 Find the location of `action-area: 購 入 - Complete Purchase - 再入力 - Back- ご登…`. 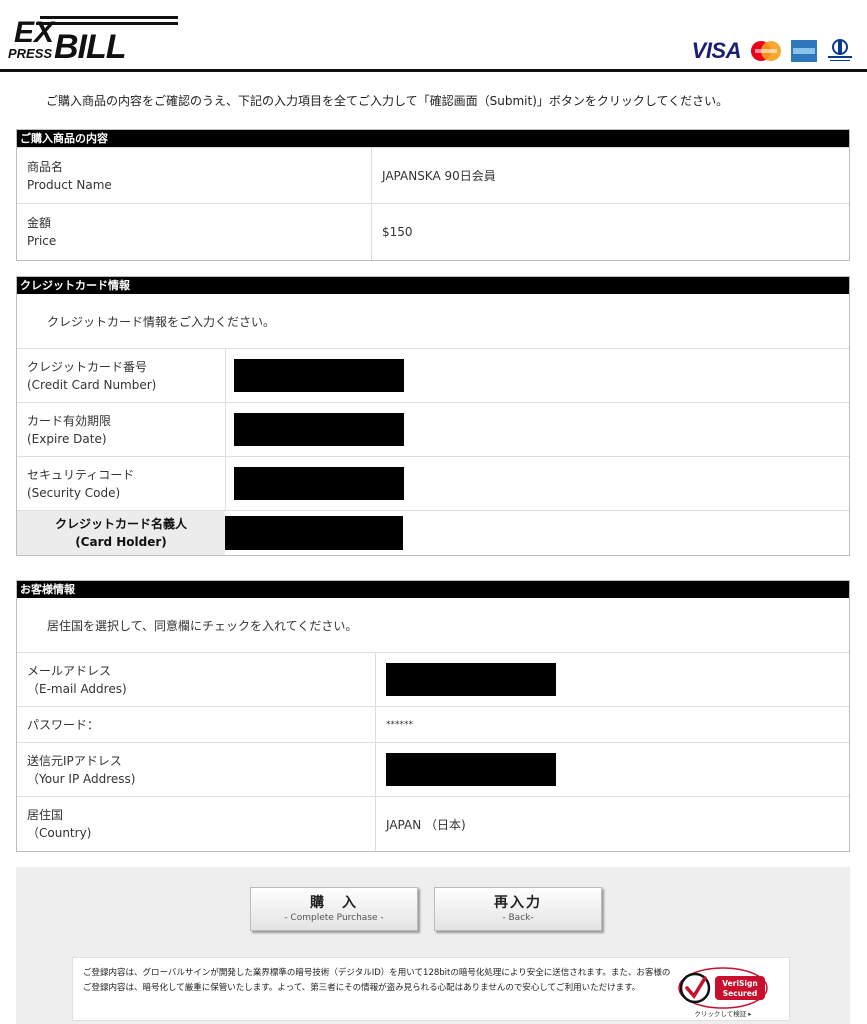

action-area: 購 入 - Complete Purchase - 再入力 - Back- ご登… is located at coordinates (433, 945).